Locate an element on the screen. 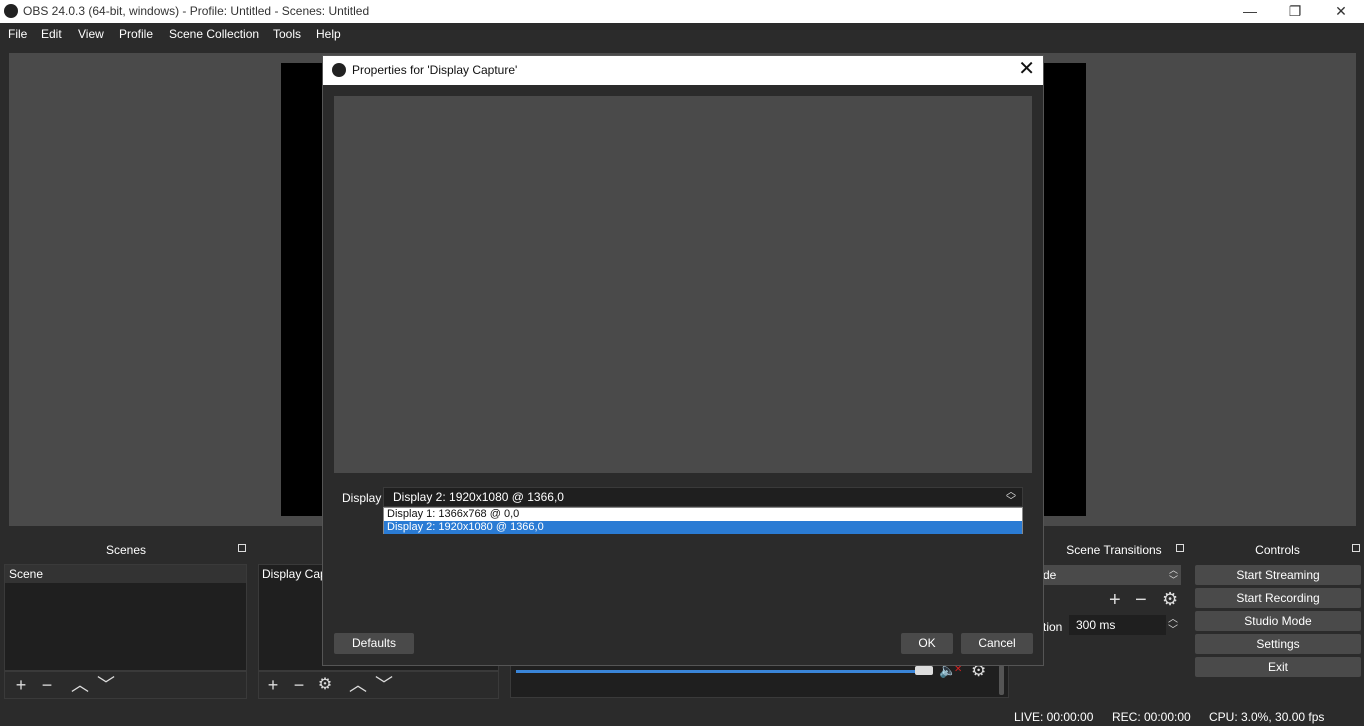 The height and width of the screenshot is (726, 1364). scenes-dock: Scenes Scene + − ︿ ﹀ is located at coordinates (126, 619).